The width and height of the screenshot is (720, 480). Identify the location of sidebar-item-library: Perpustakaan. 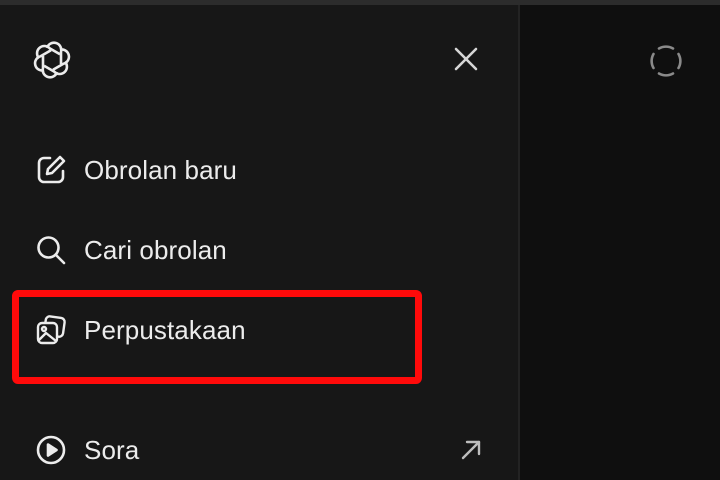
(255, 330).